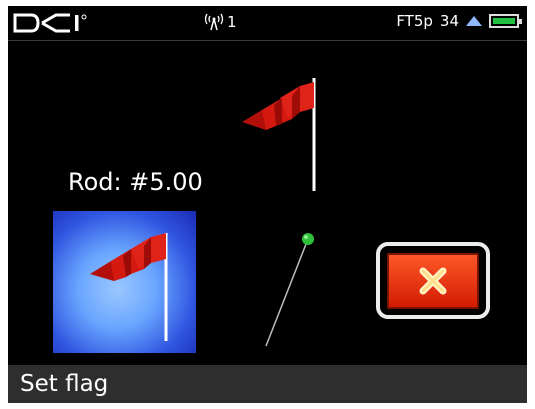 Image resolution: width=535 pixels, height=409 pixels. I want to click on close-icon, so click(433, 280).